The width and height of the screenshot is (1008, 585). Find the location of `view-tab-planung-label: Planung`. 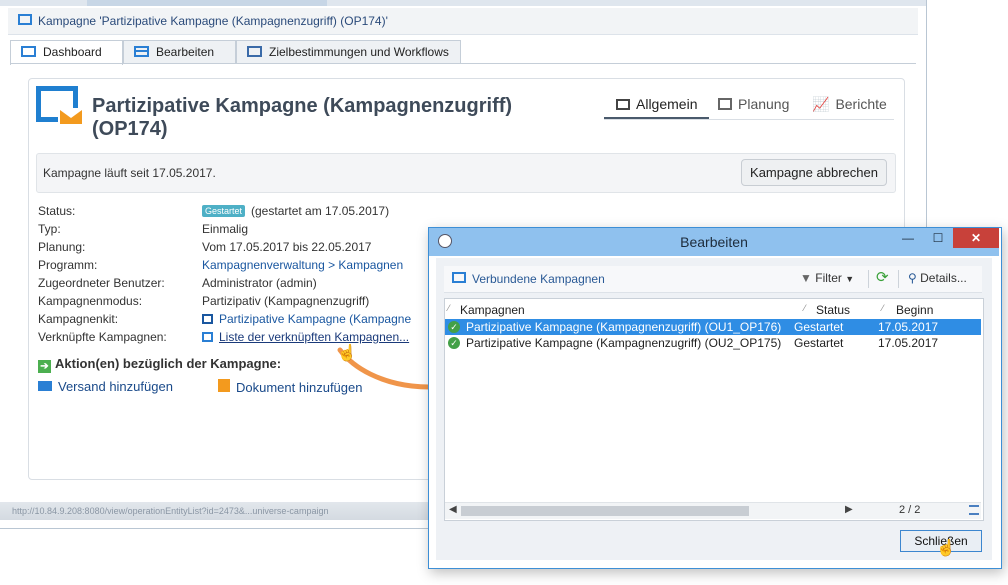

view-tab-planung-label: Planung is located at coordinates (764, 104).